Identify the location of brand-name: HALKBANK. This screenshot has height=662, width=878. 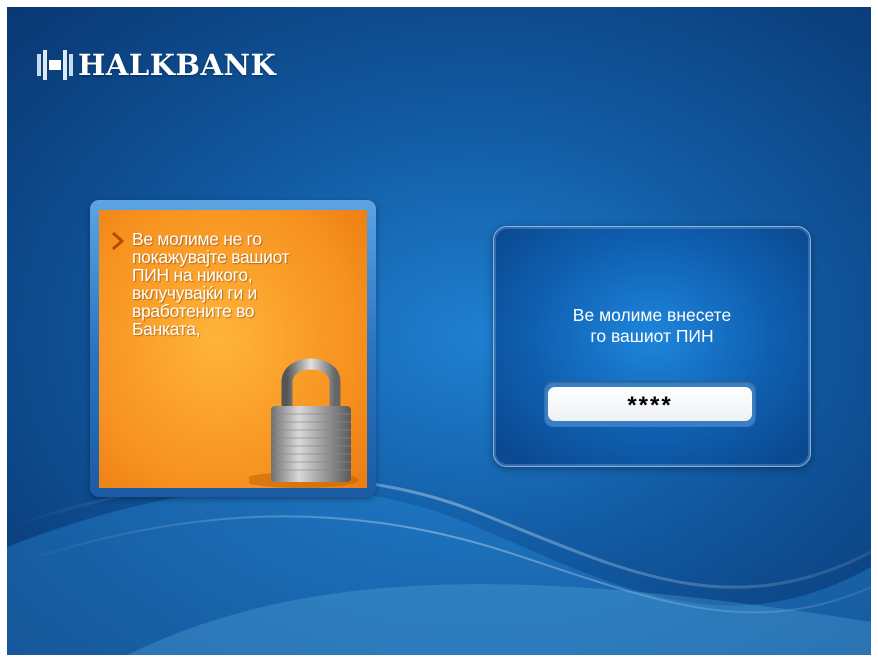
(177, 65).